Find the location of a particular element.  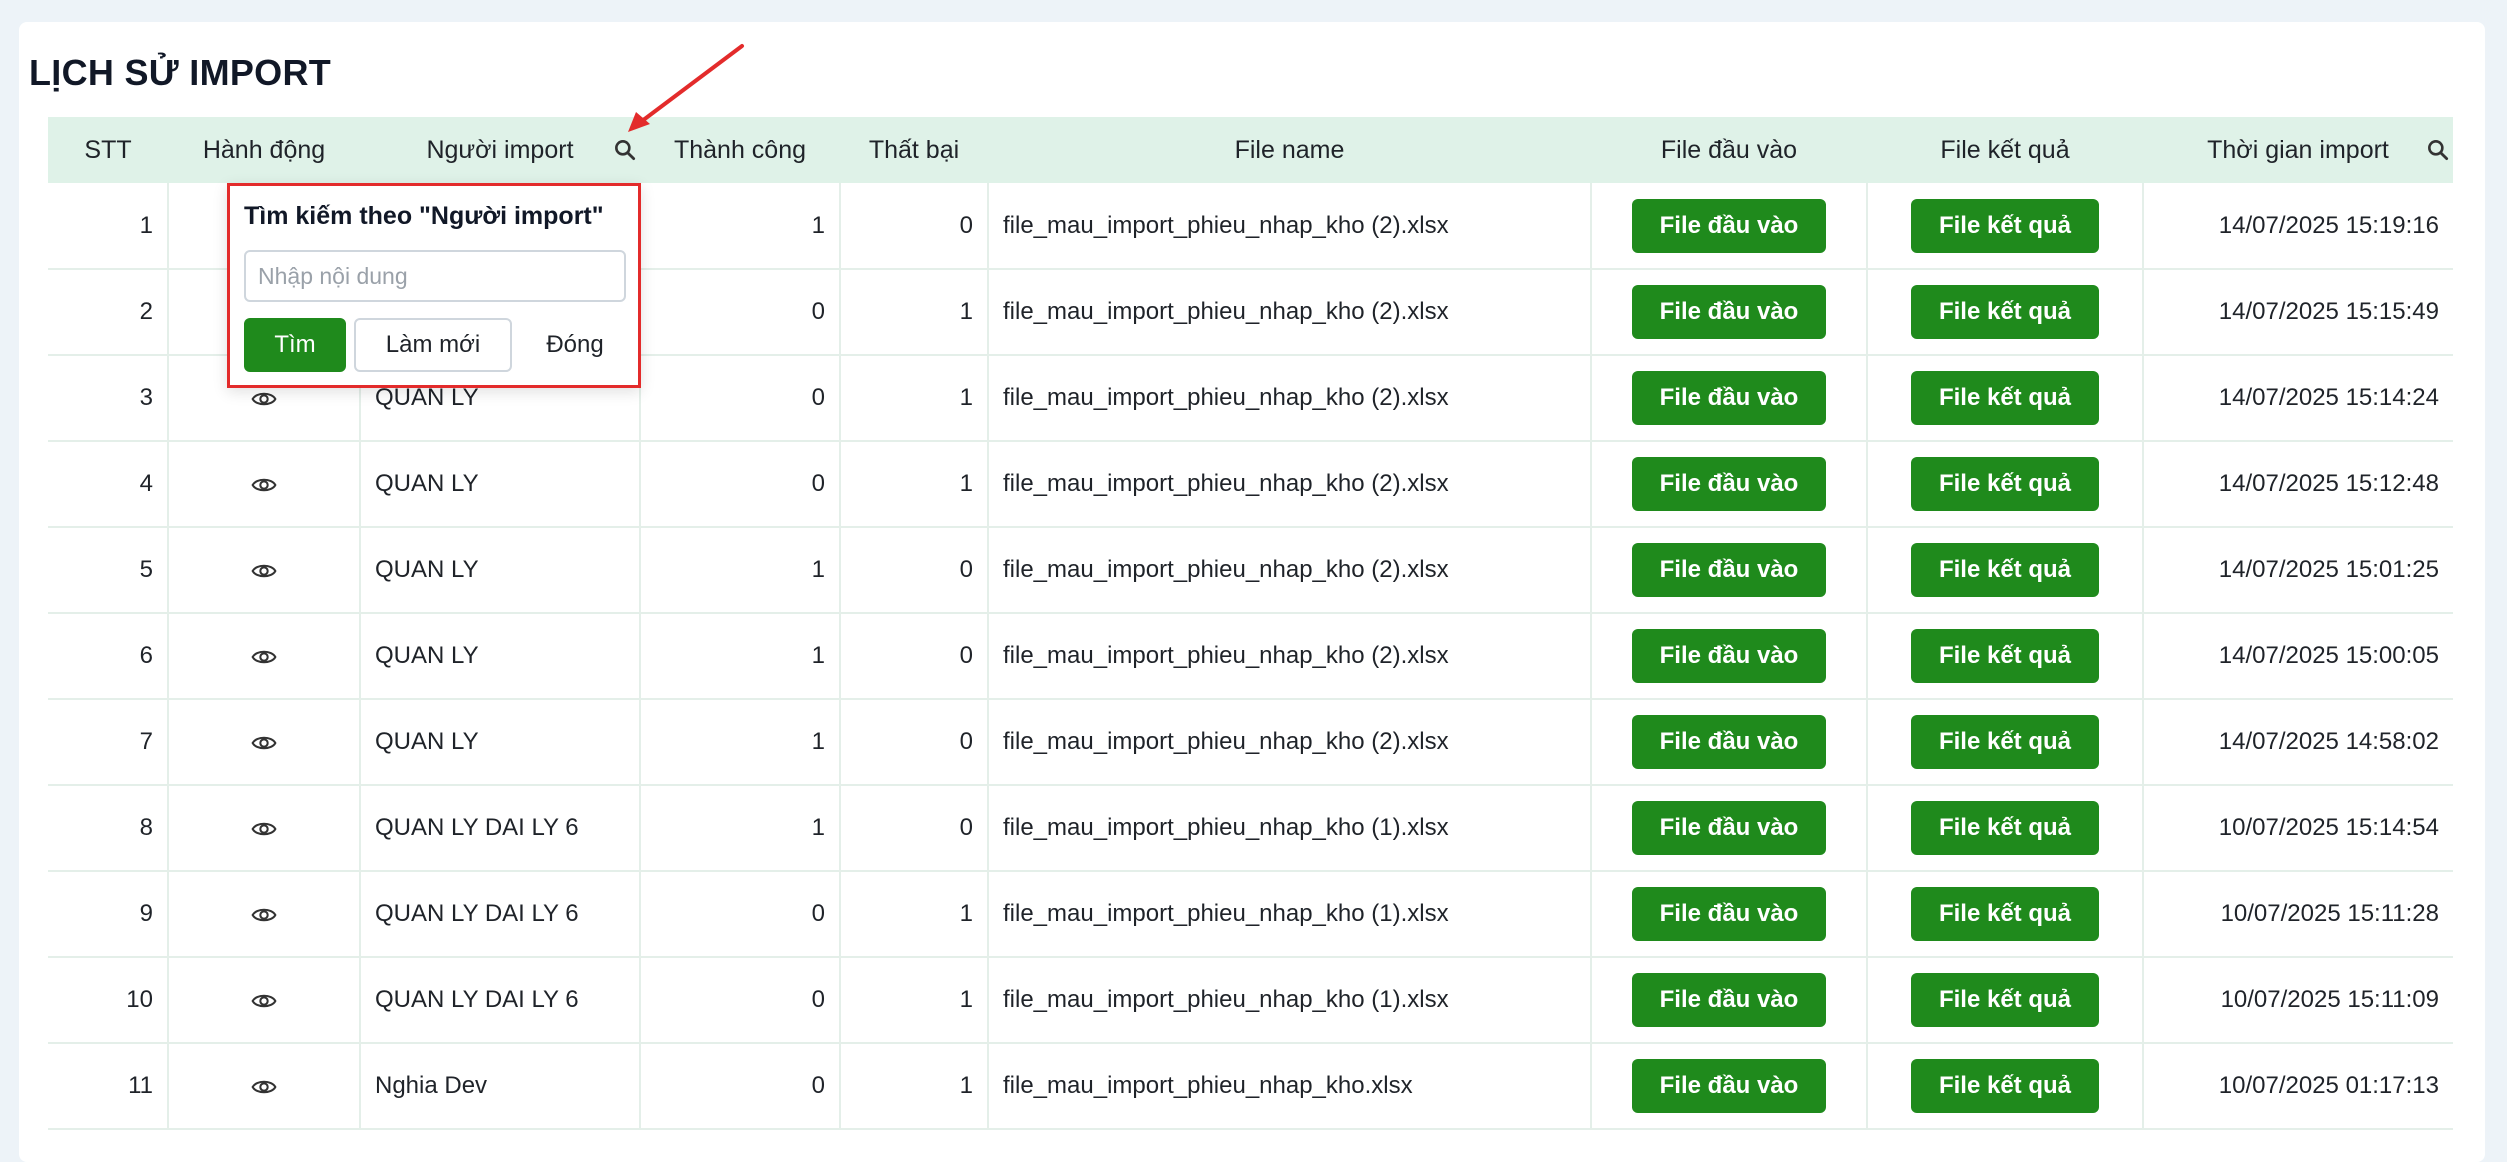

search-input is located at coordinates (435, 276).